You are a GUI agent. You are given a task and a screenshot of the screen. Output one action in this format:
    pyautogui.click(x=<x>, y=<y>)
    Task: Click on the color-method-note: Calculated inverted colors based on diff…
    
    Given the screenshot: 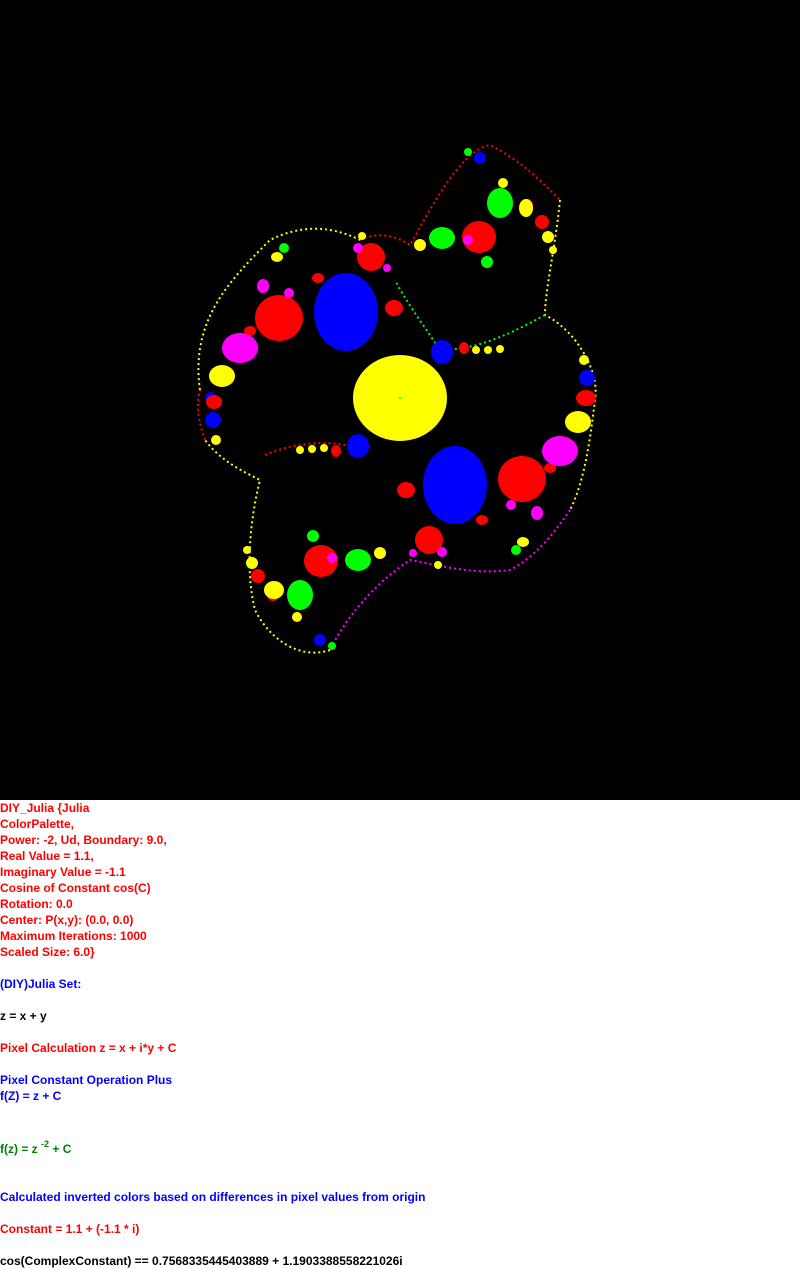 What is the action you would take?
    pyautogui.click(x=213, y=1197)
    